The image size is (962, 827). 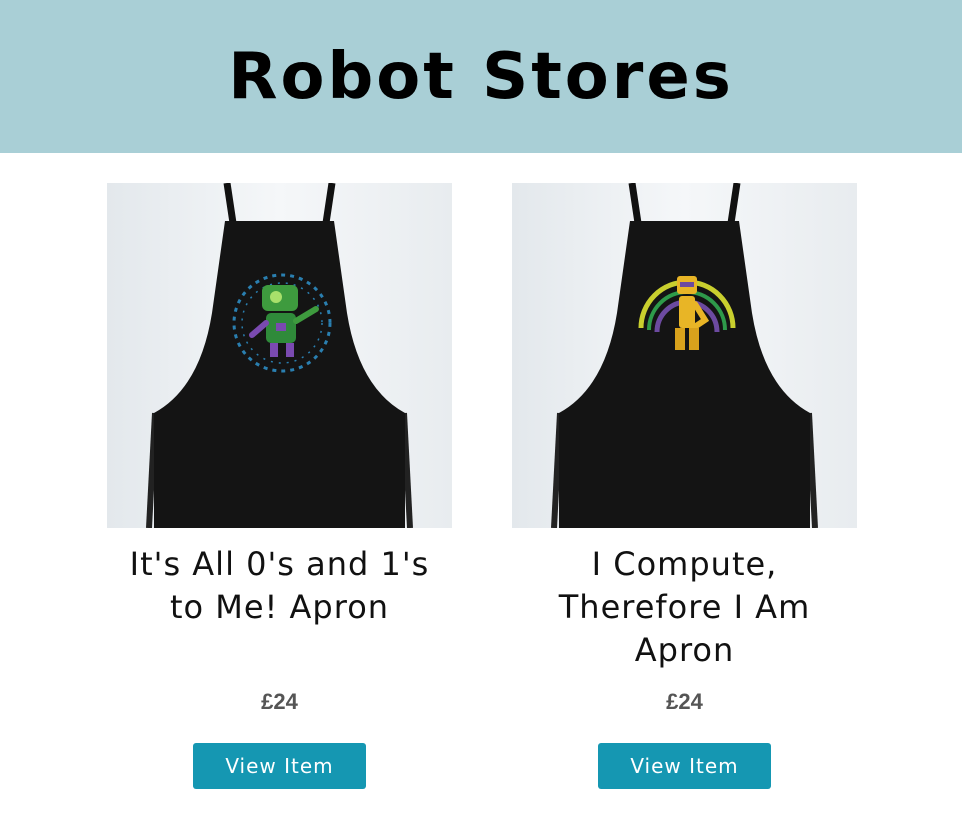 I want to click on site-title: Robot Stores, so click(x=481, y=76).